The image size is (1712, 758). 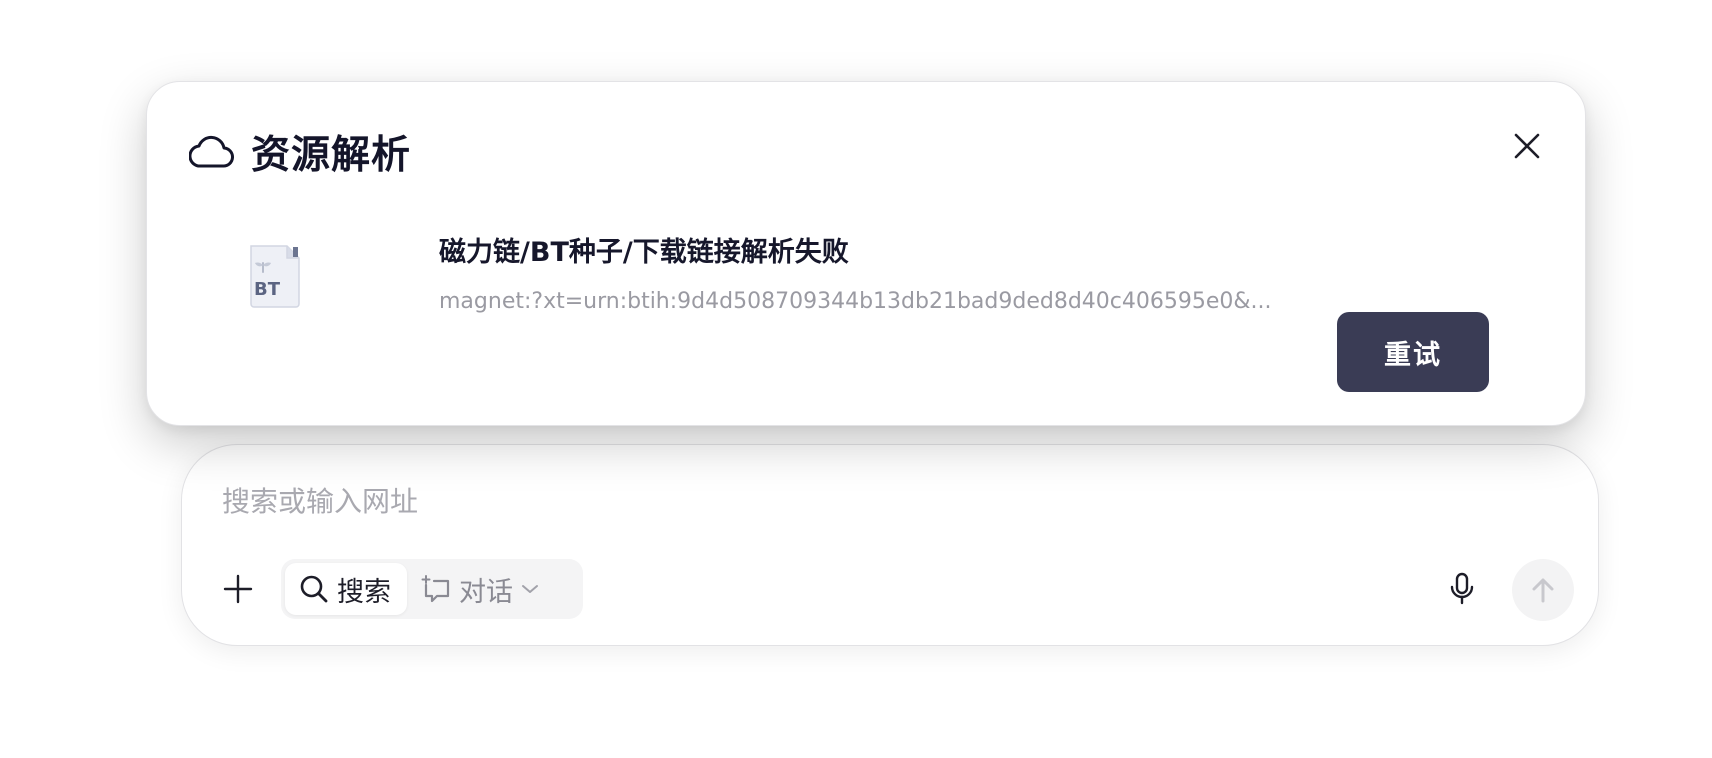 I want to click on arrow-up-icon, so click(x=1543, y=590).